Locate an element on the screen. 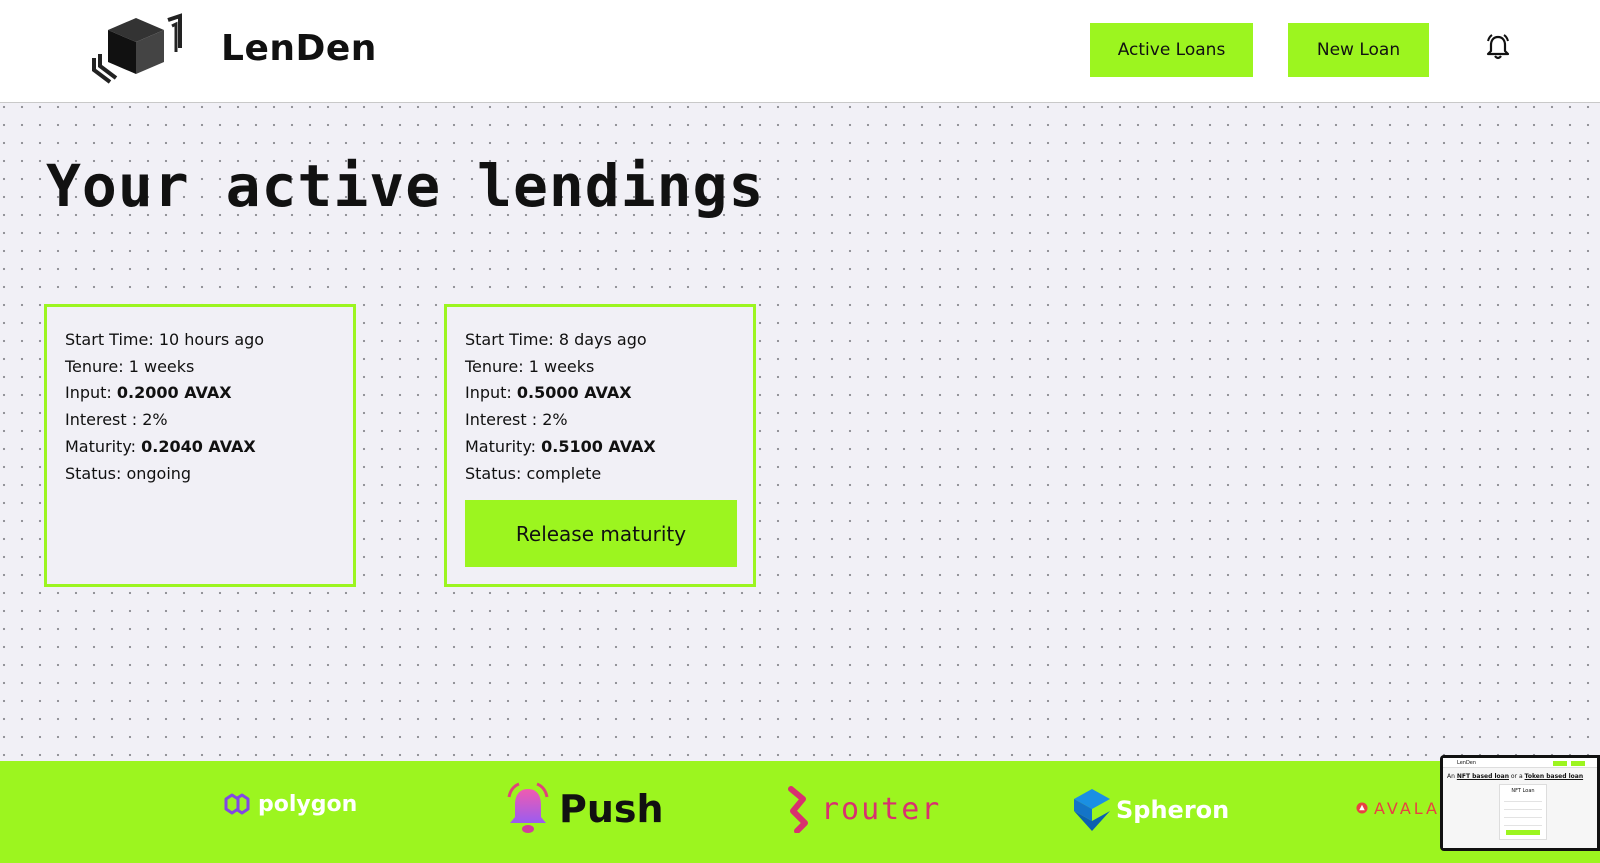  active-loans-button: Active Loans is located at coordinates (1171, 50).